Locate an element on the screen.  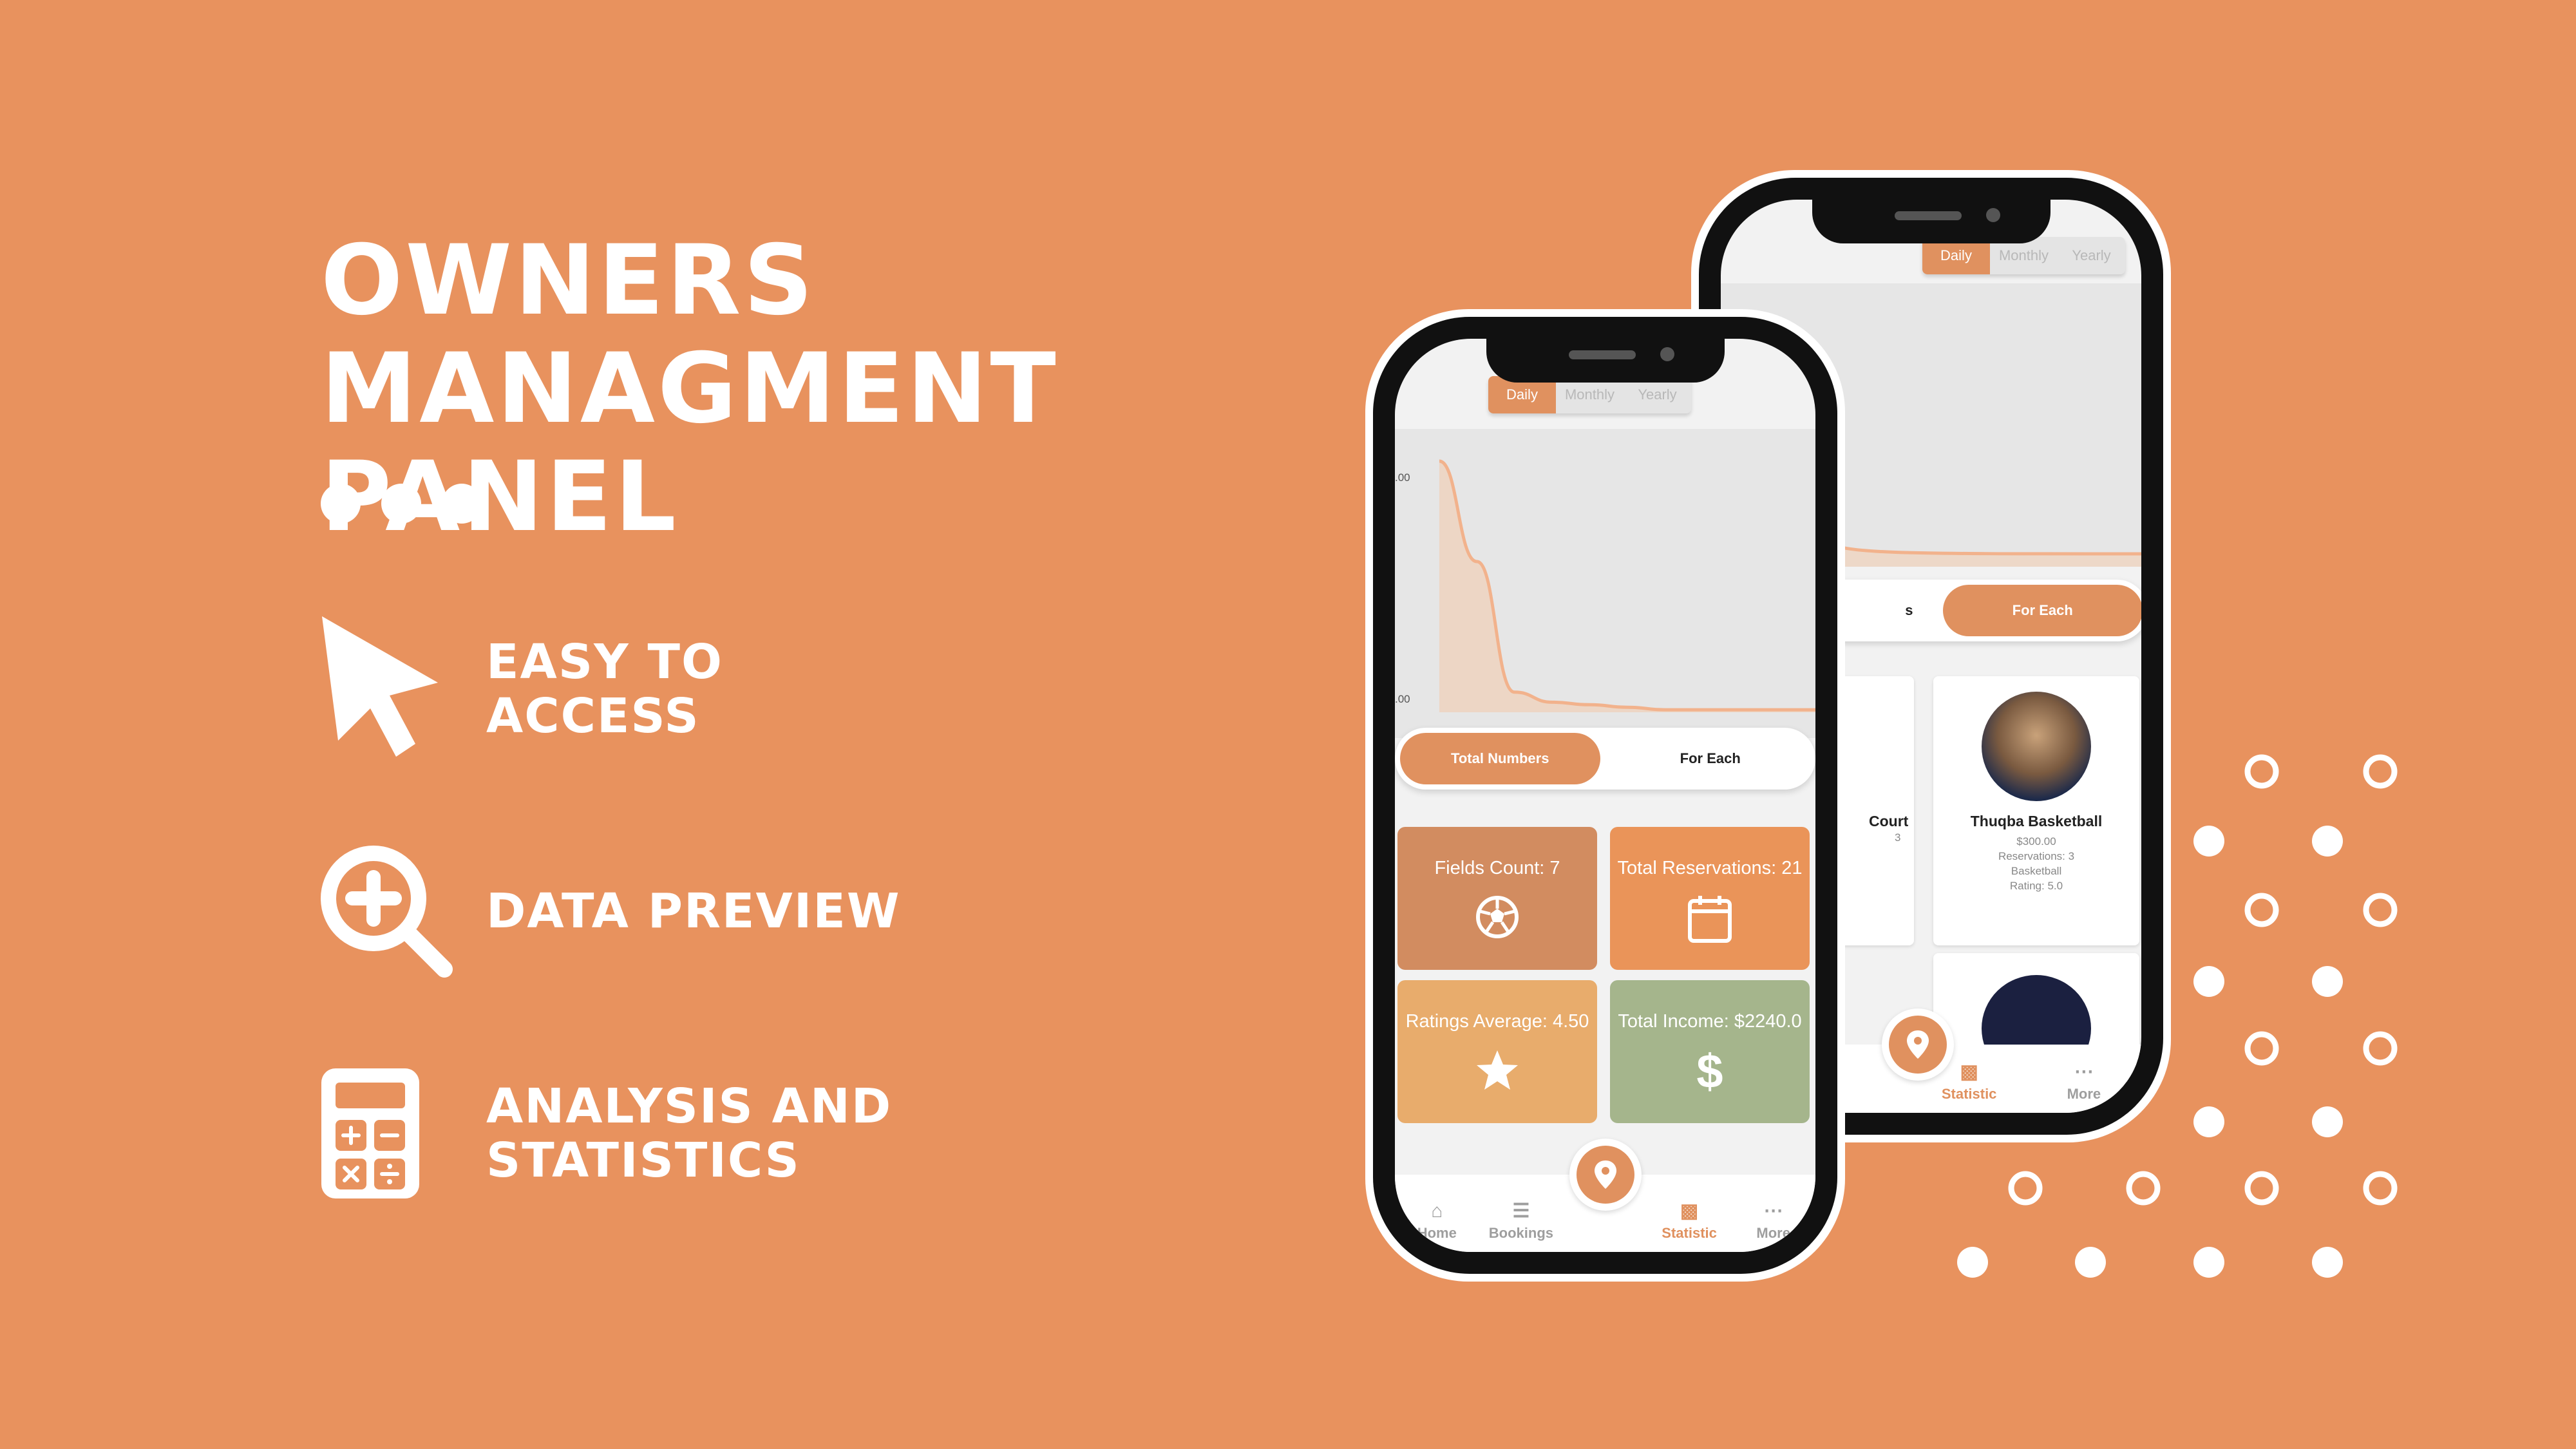
nav-home: ⌂ Home is located at coordinates (1436, 1221).